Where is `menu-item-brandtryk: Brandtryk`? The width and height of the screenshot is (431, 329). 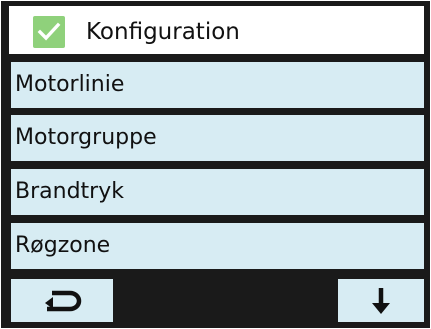
menu-item-brandtryk: Brandtryk is located at coordinates (217, 192).